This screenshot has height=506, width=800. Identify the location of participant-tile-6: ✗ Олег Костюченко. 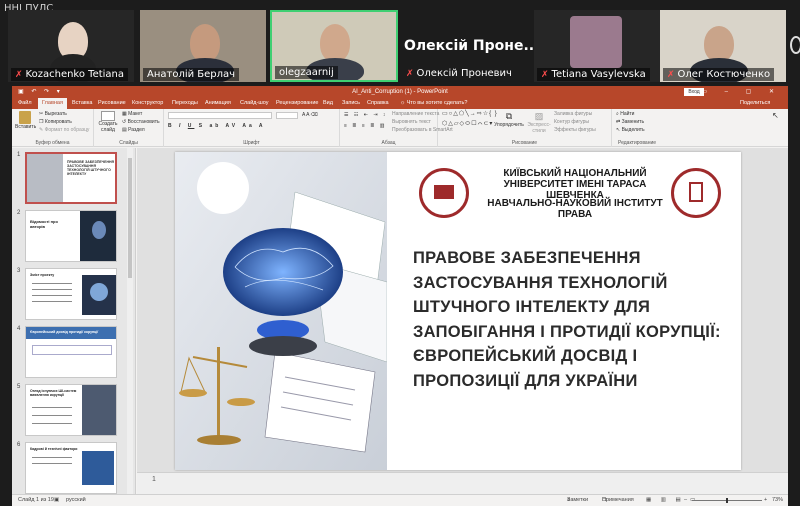
(723, 46).